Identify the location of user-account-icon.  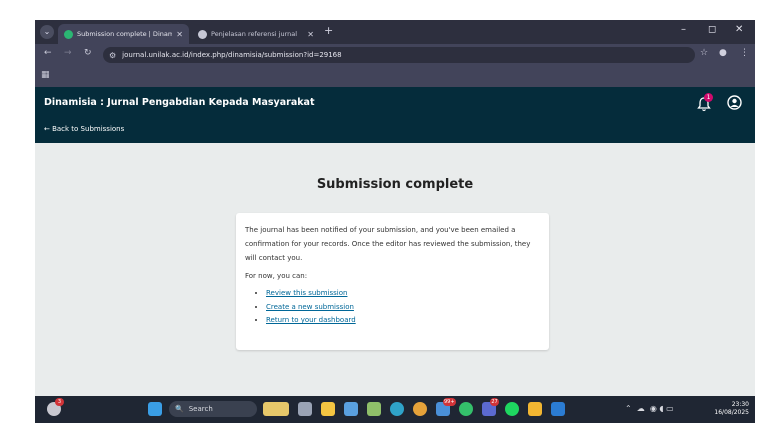
(734, 102).